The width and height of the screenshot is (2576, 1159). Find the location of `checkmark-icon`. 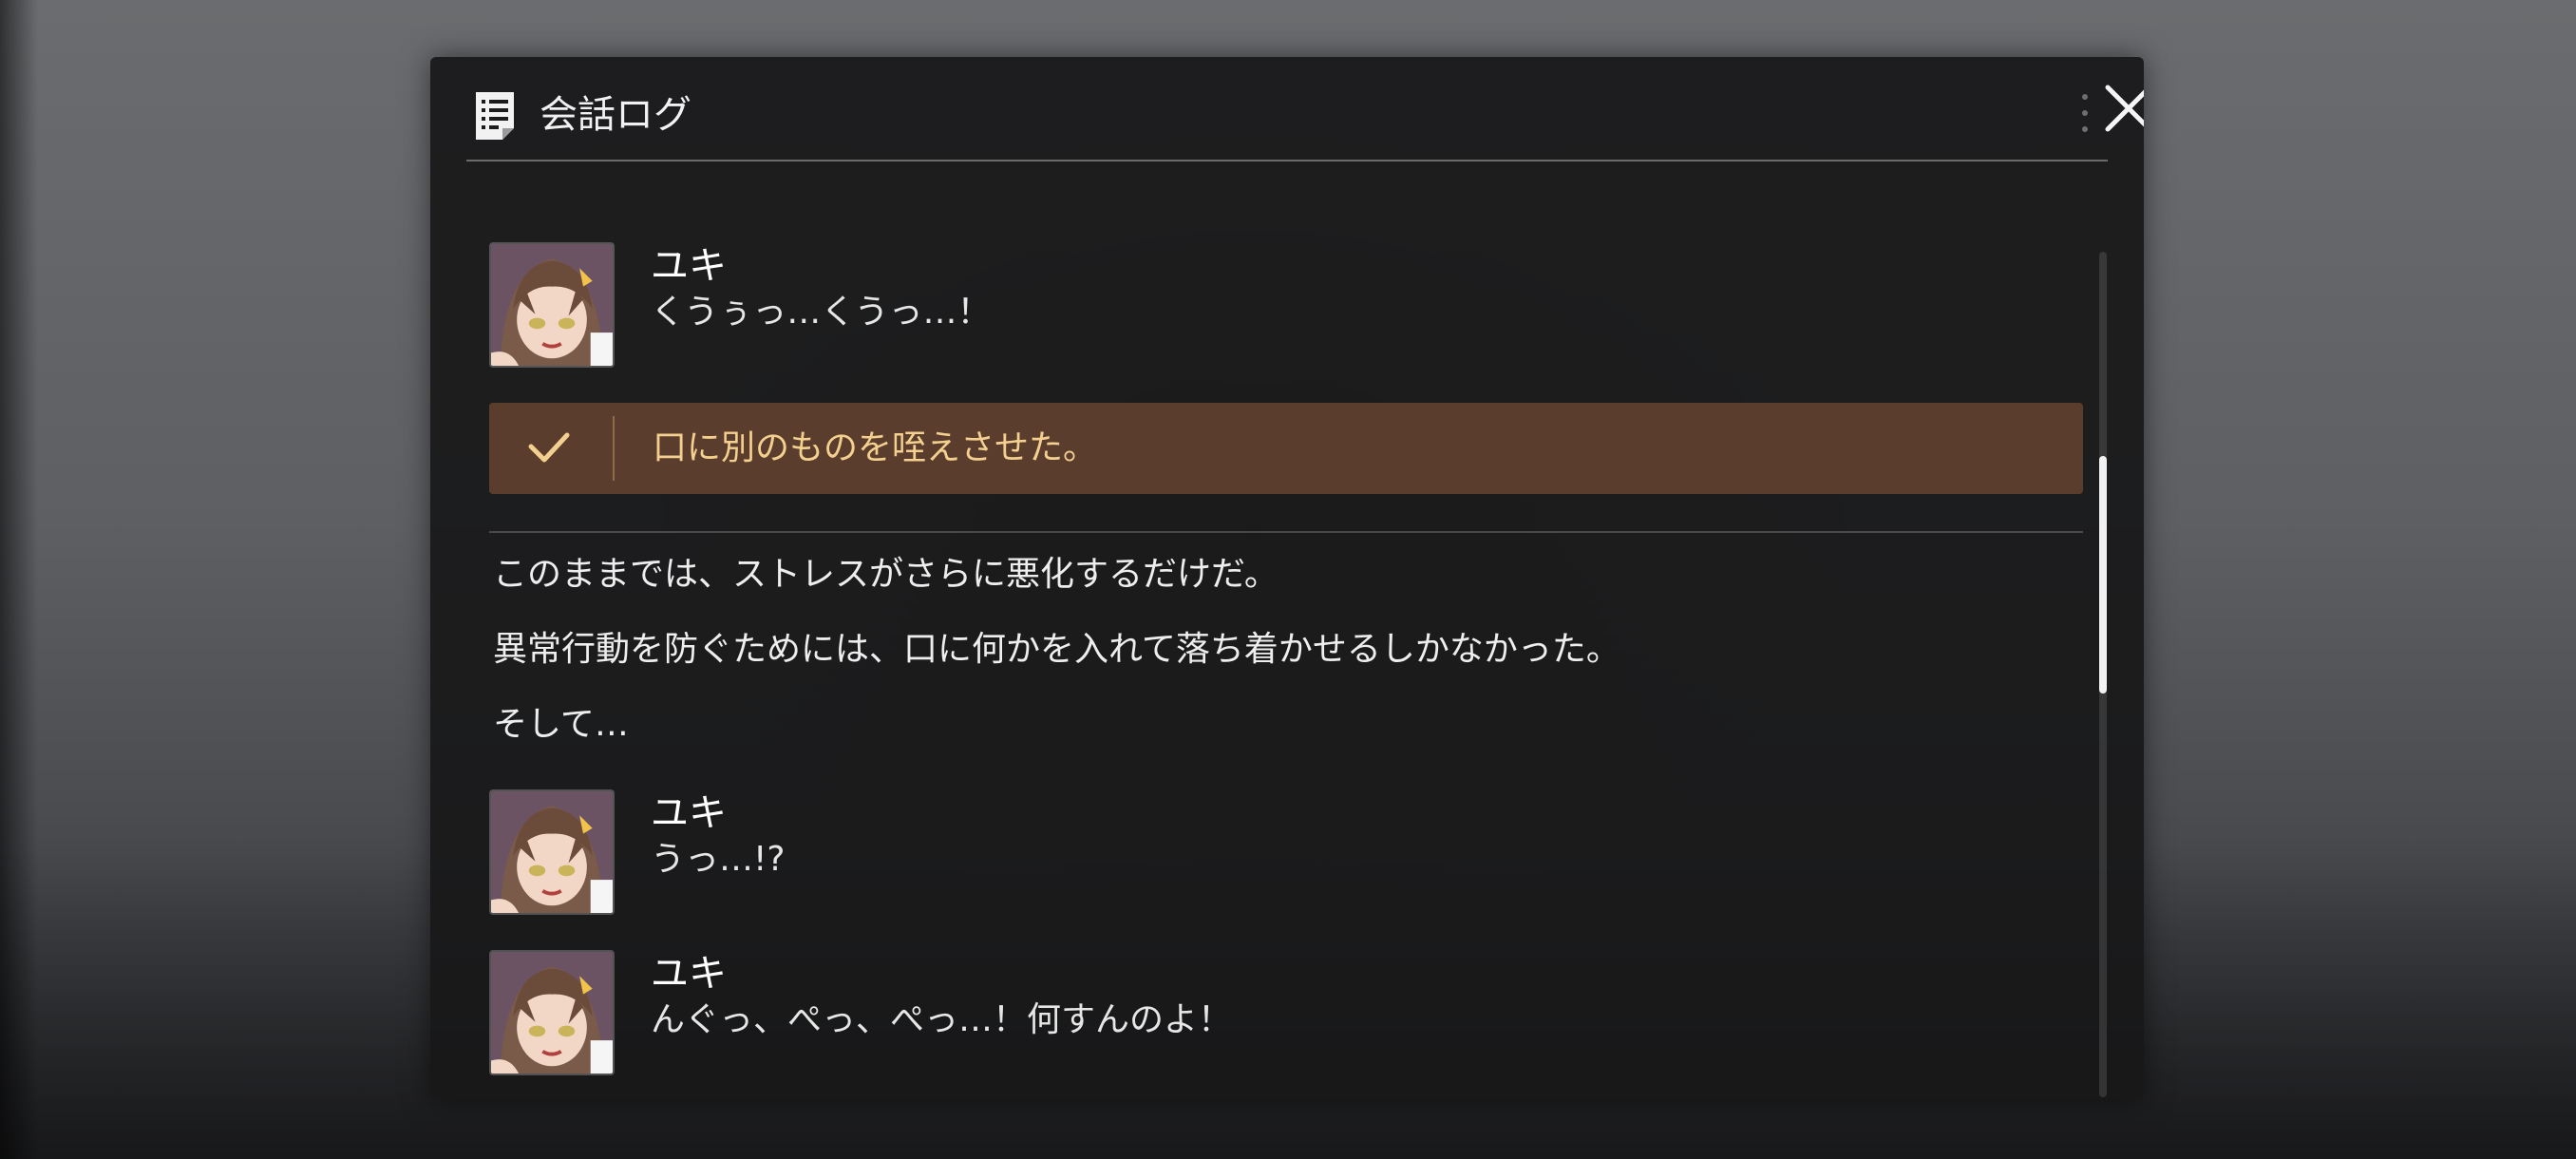

checkmark-icon is located at coordinates (549, 447).